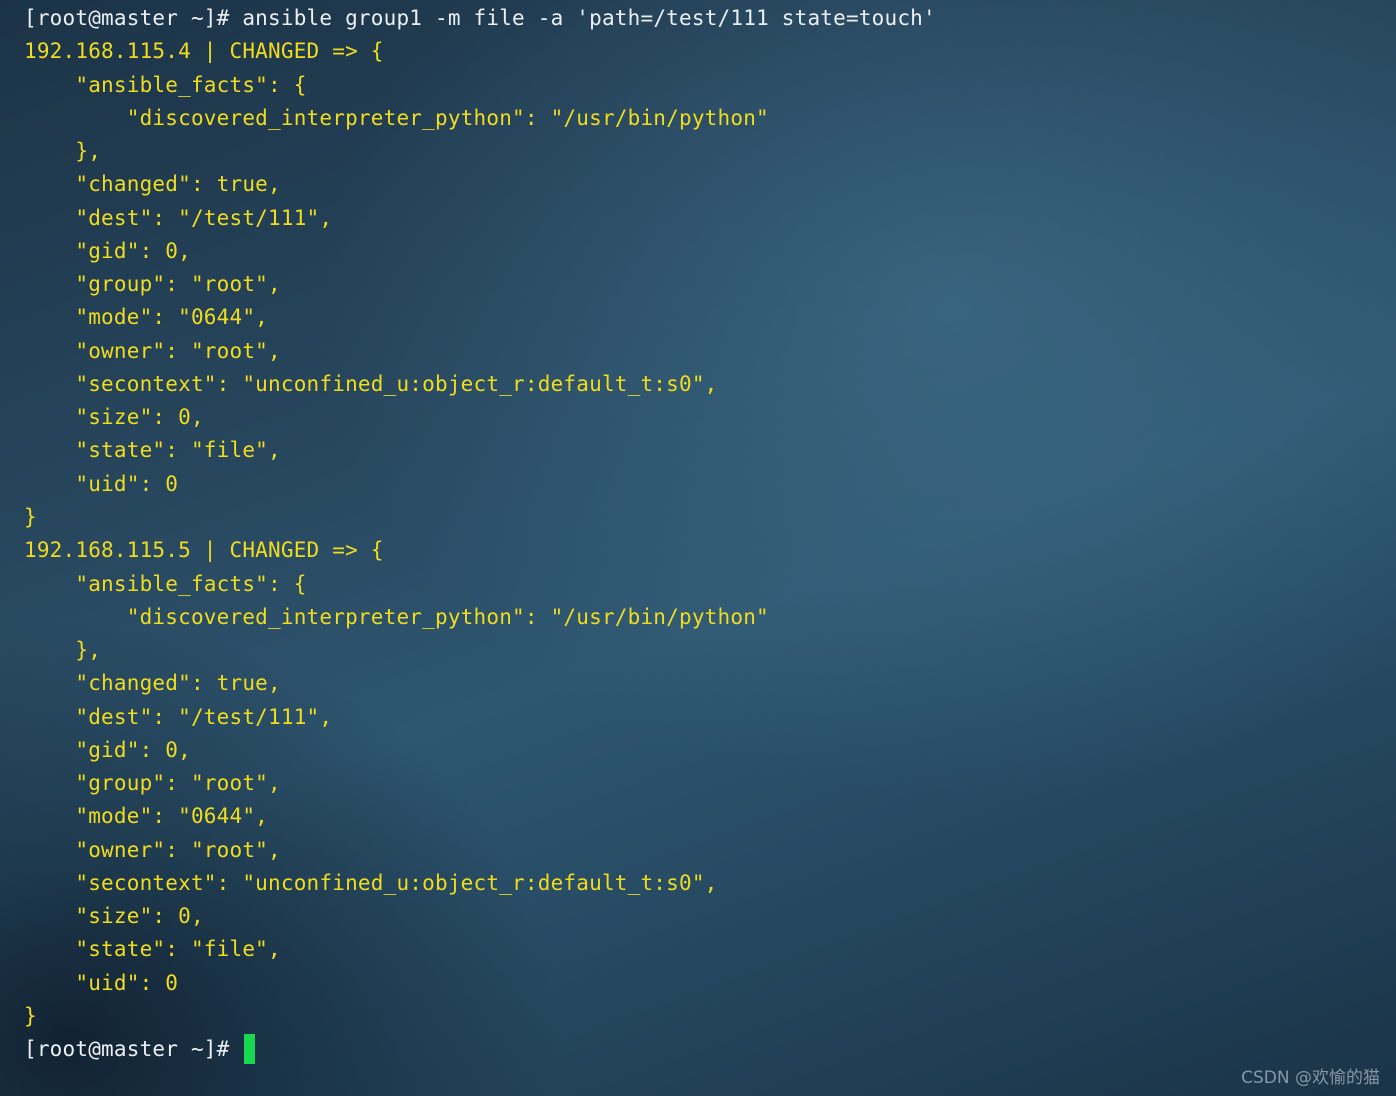  Describe the element at coordinates (133, 18) in the screenshot. I see `prompt: [root@master ~]#` at that location.